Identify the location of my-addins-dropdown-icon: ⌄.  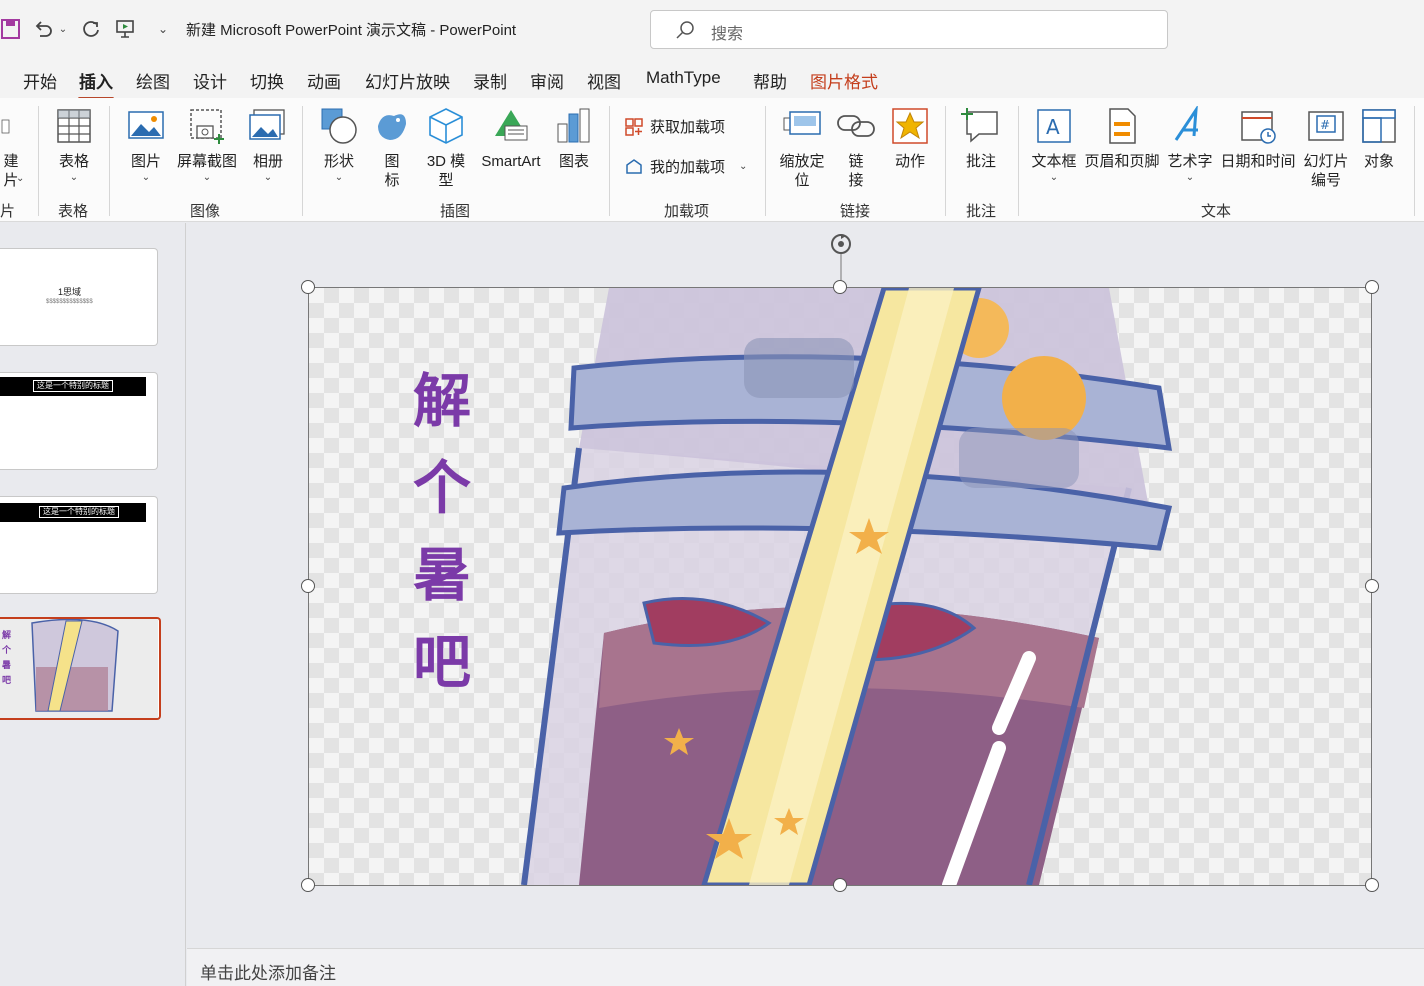
(743, 167).